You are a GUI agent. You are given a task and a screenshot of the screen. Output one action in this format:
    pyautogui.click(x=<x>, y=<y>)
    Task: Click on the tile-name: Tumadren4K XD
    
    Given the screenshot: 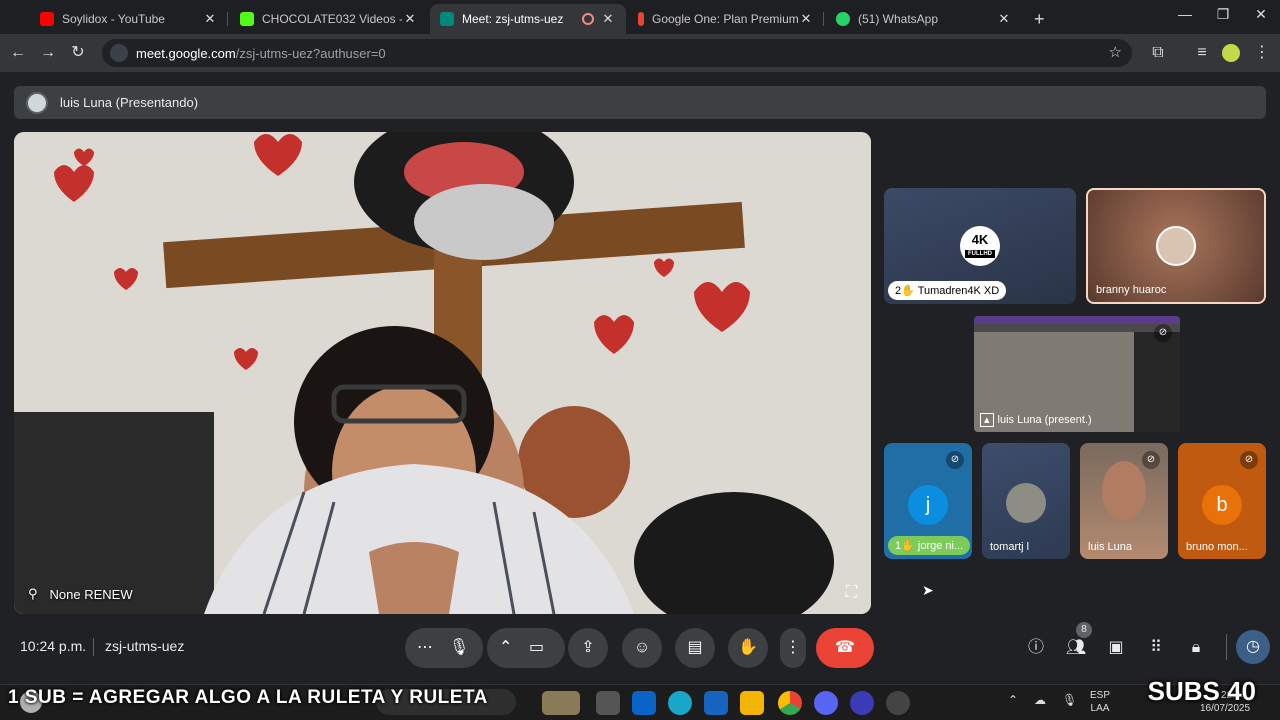 What is the action you would take?
    pyautogui.click(x=958, y=291)
    